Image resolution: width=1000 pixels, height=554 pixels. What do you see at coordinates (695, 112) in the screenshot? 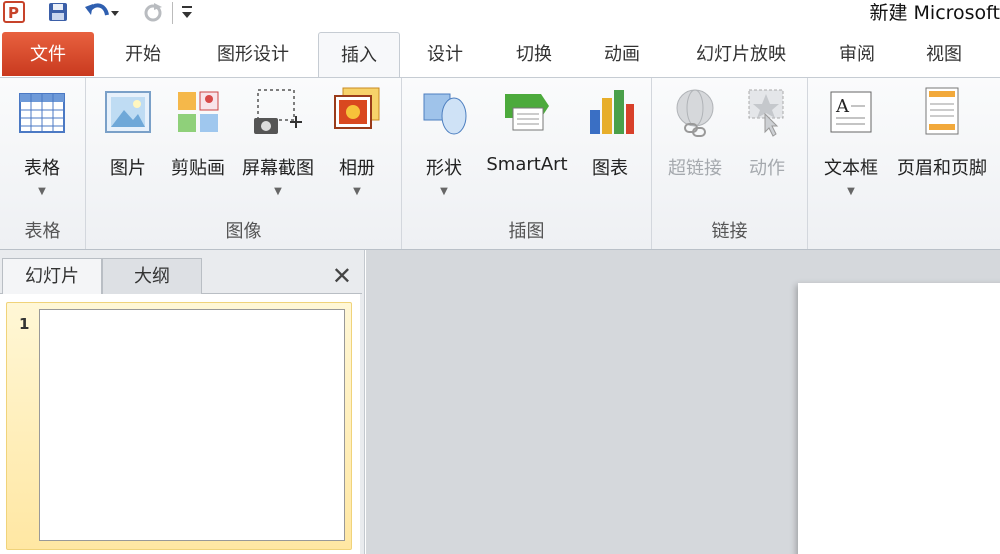
I see `hyperlink-icon` at bounding box center [695, 112].